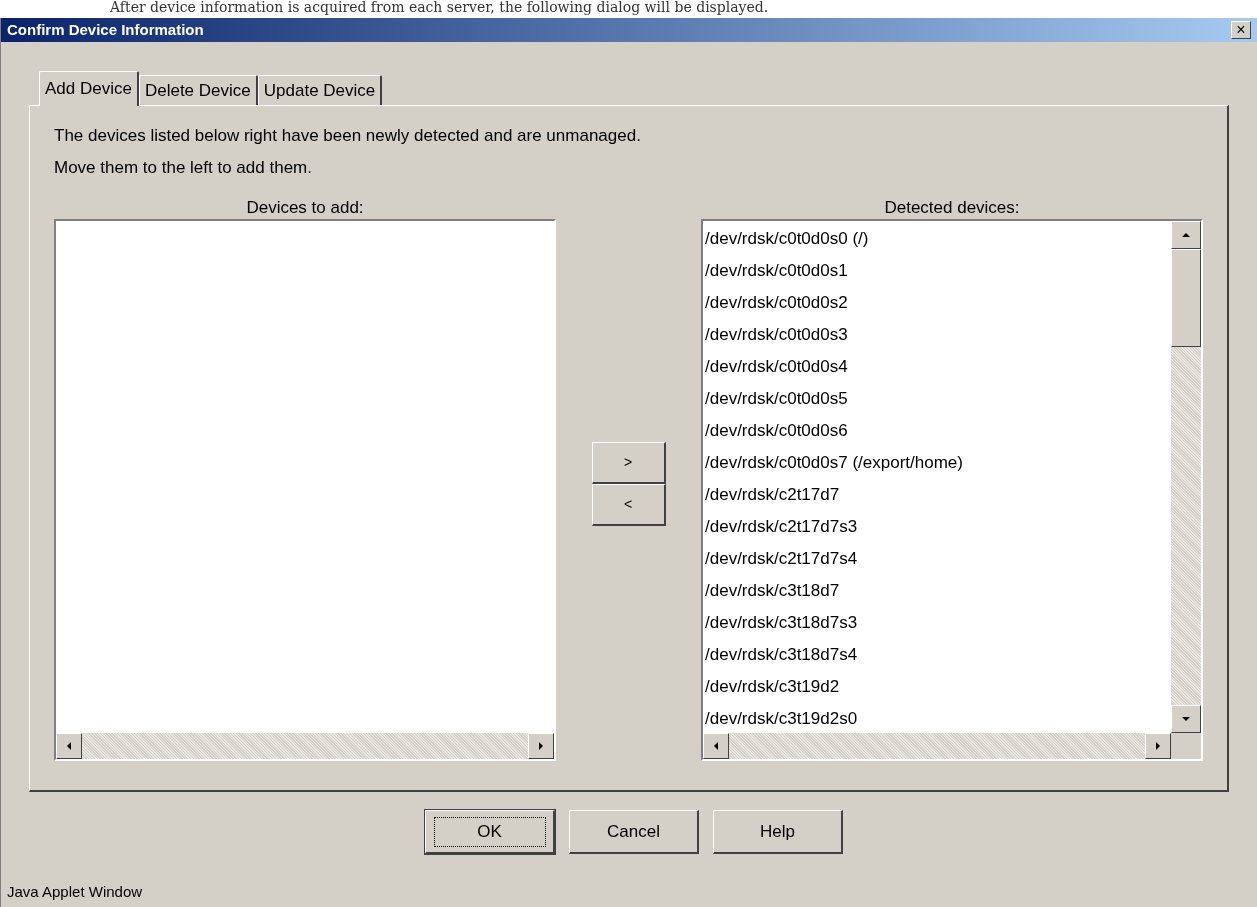  I want to click on list-item: /dev/rdsk/c0t0d0s7 (/export/home), so click(938, 463).